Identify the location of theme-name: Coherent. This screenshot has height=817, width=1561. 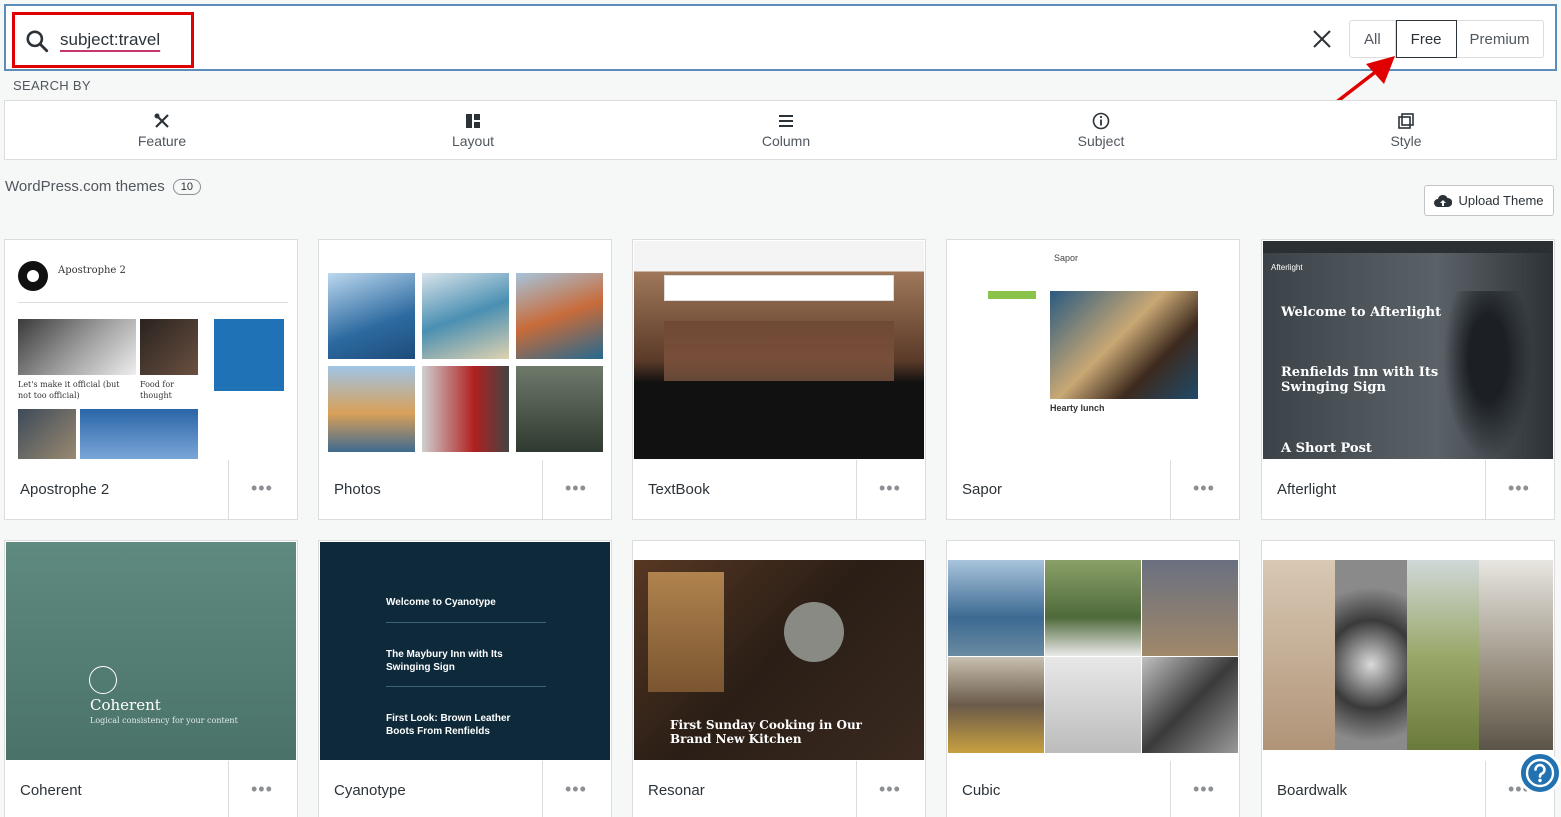
(51, 790).